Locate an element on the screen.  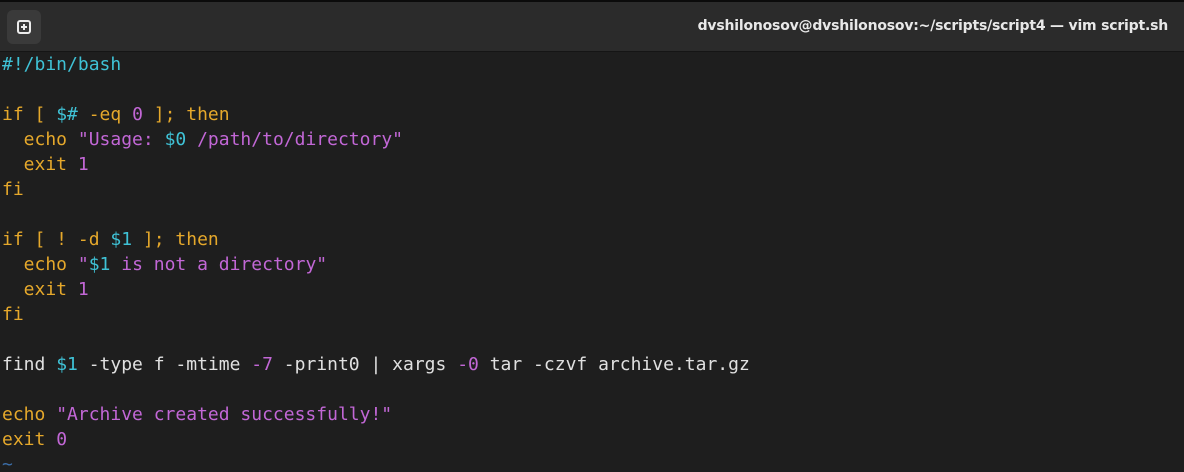
code-token-string: /path/to/directory" is located at coordinates (294, 139).